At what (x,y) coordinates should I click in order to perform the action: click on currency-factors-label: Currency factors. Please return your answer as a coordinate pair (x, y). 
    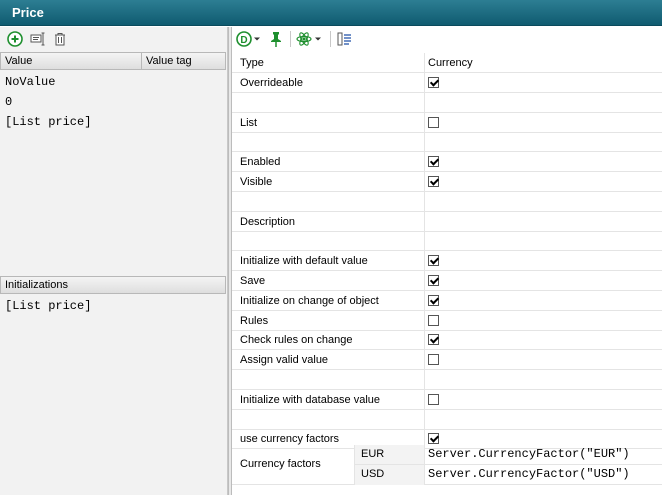
    Looking at the image, I should click on (280, 464).